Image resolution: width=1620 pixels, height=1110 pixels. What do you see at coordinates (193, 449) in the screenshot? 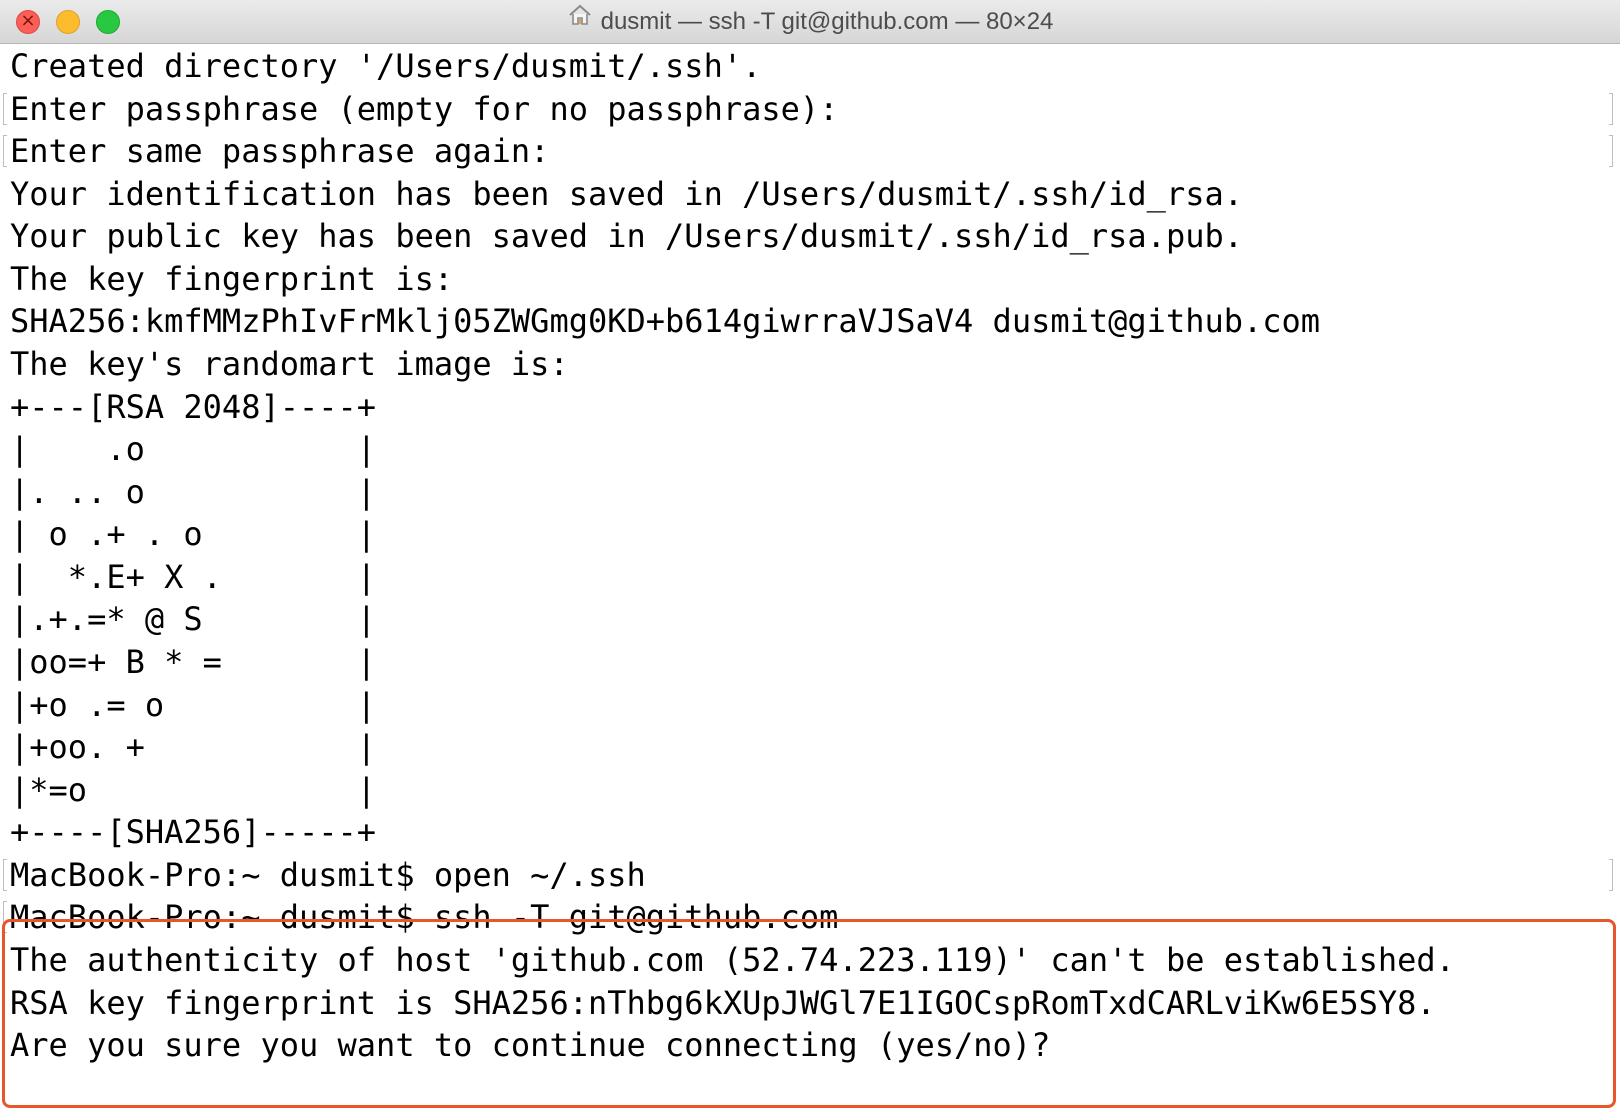
I see `randomart-line: | .o |` at bounding box center [193, 449].